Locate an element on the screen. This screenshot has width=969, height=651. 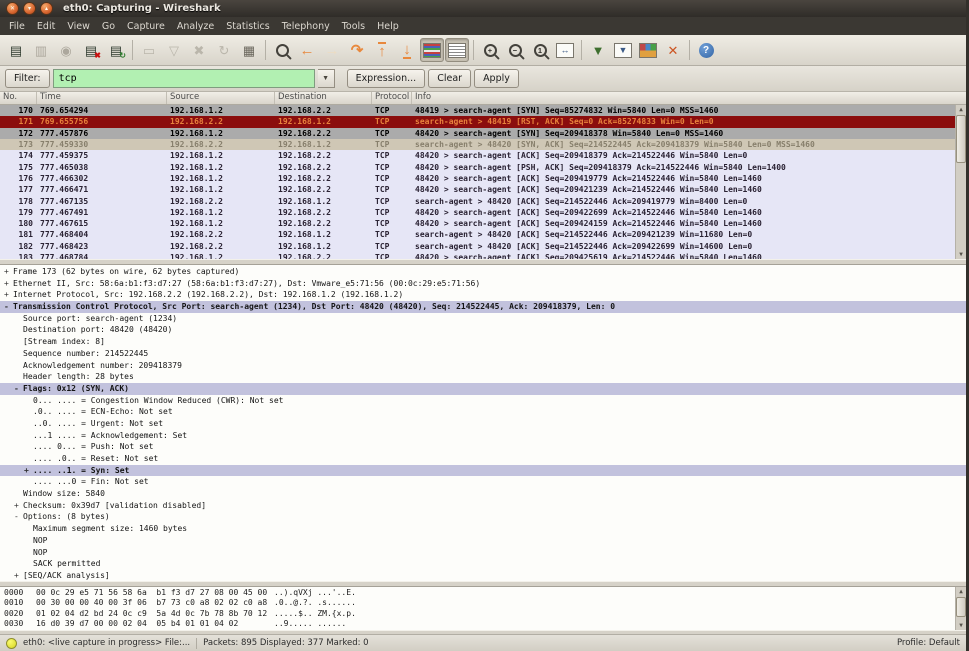
preferences-button: ✕ is located at coordinates (673, 50).